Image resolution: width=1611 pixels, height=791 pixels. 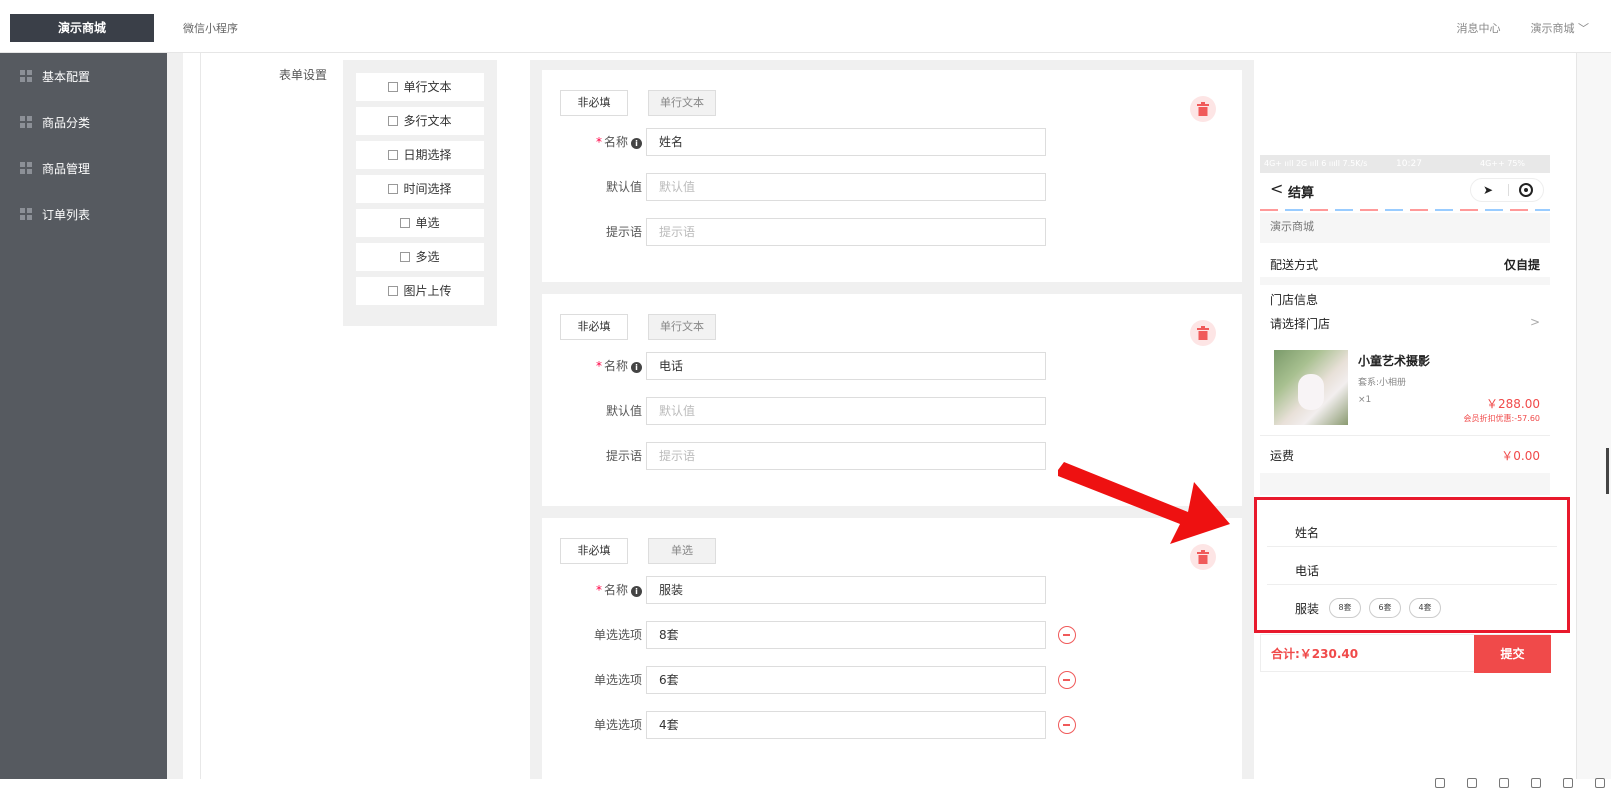 I want to click on store-select-row: 请选择门店 >, so click(x=1405, y=323).